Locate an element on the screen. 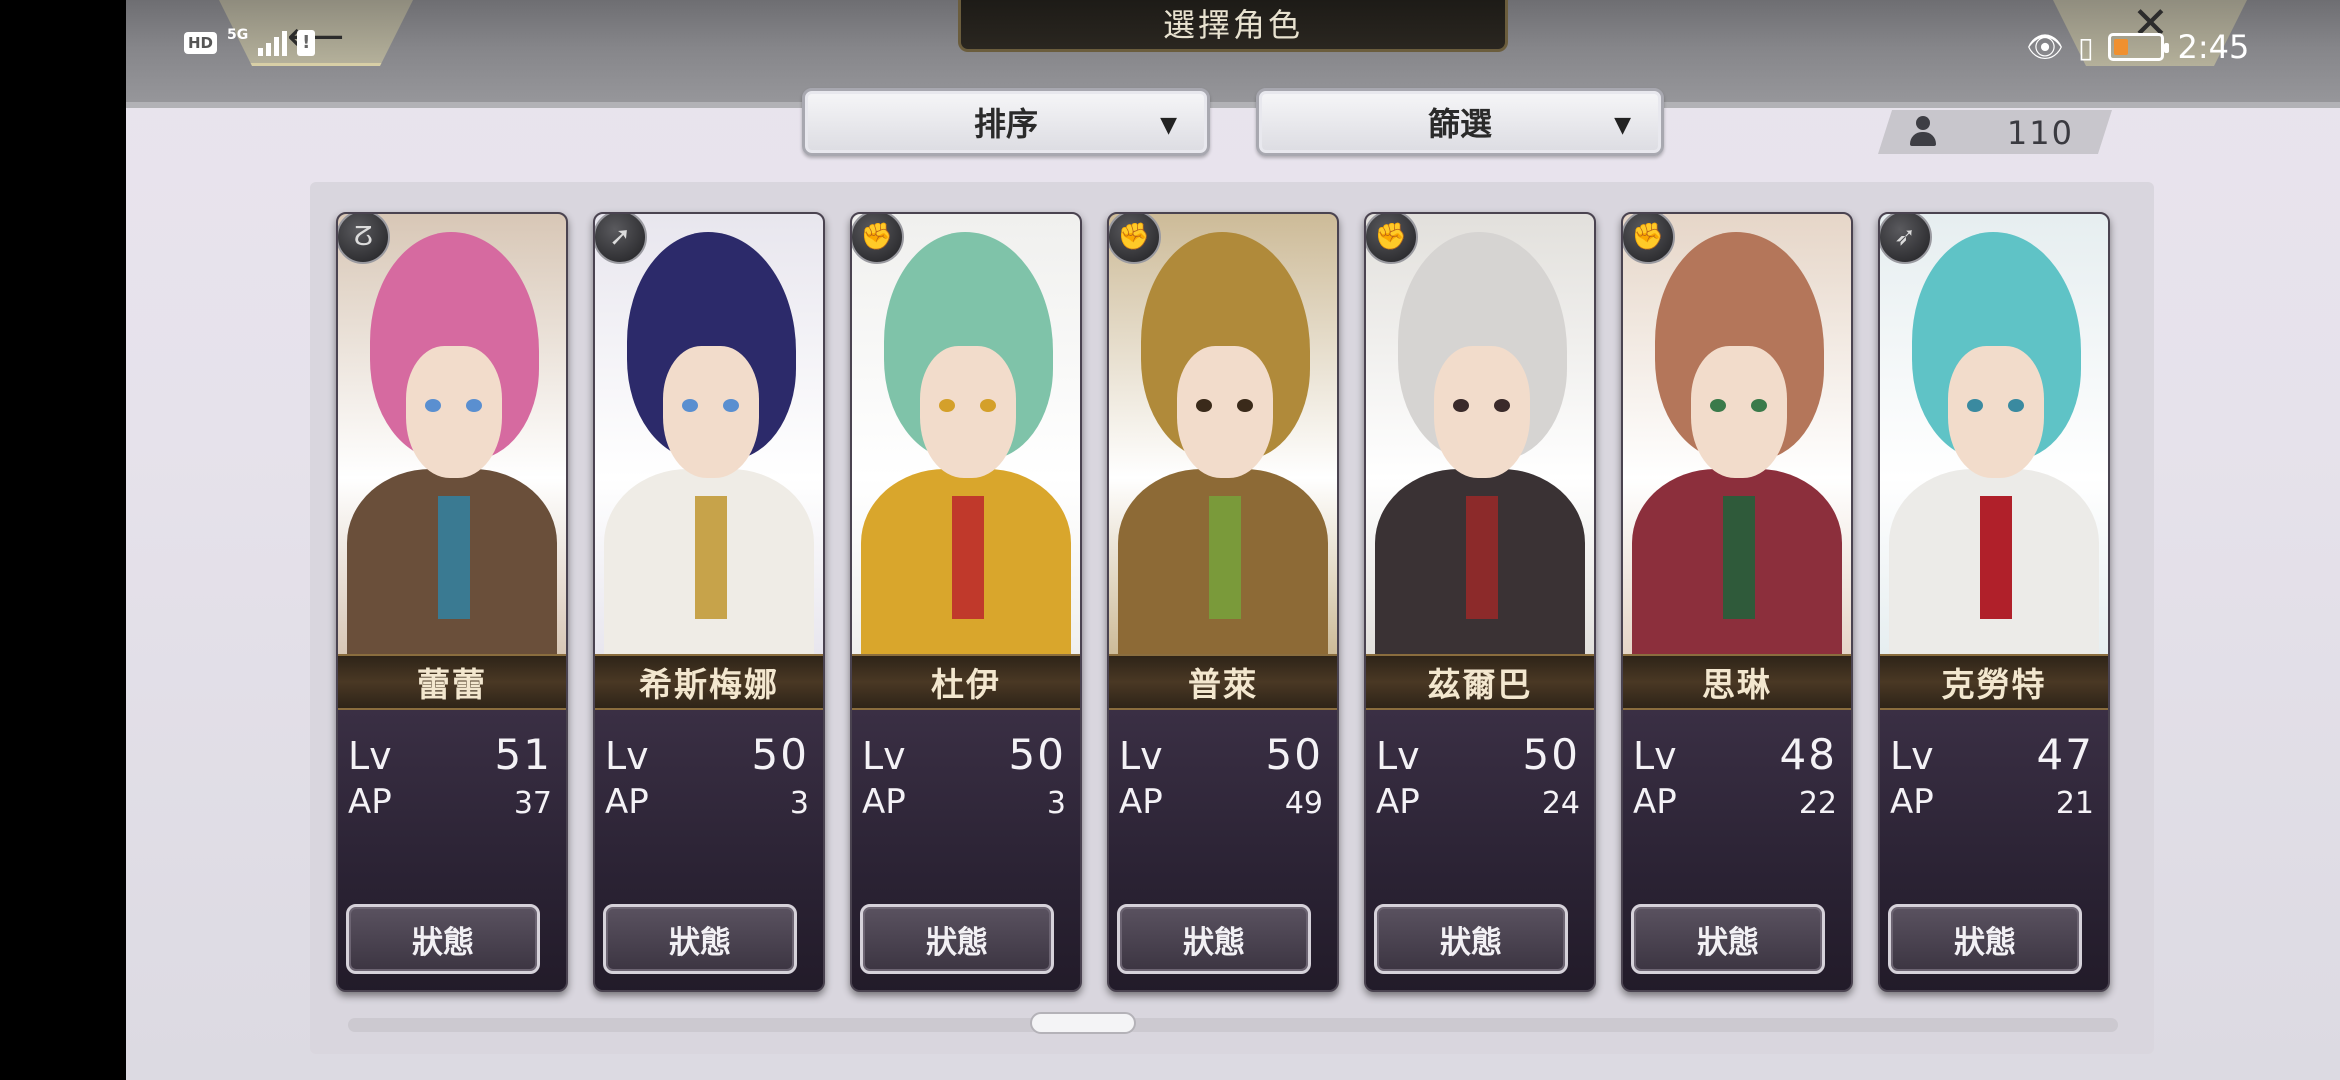 The width and height of the screenshot is (2340, 1080). character-name: 克勞特 is located at coordinates (1994, 684).